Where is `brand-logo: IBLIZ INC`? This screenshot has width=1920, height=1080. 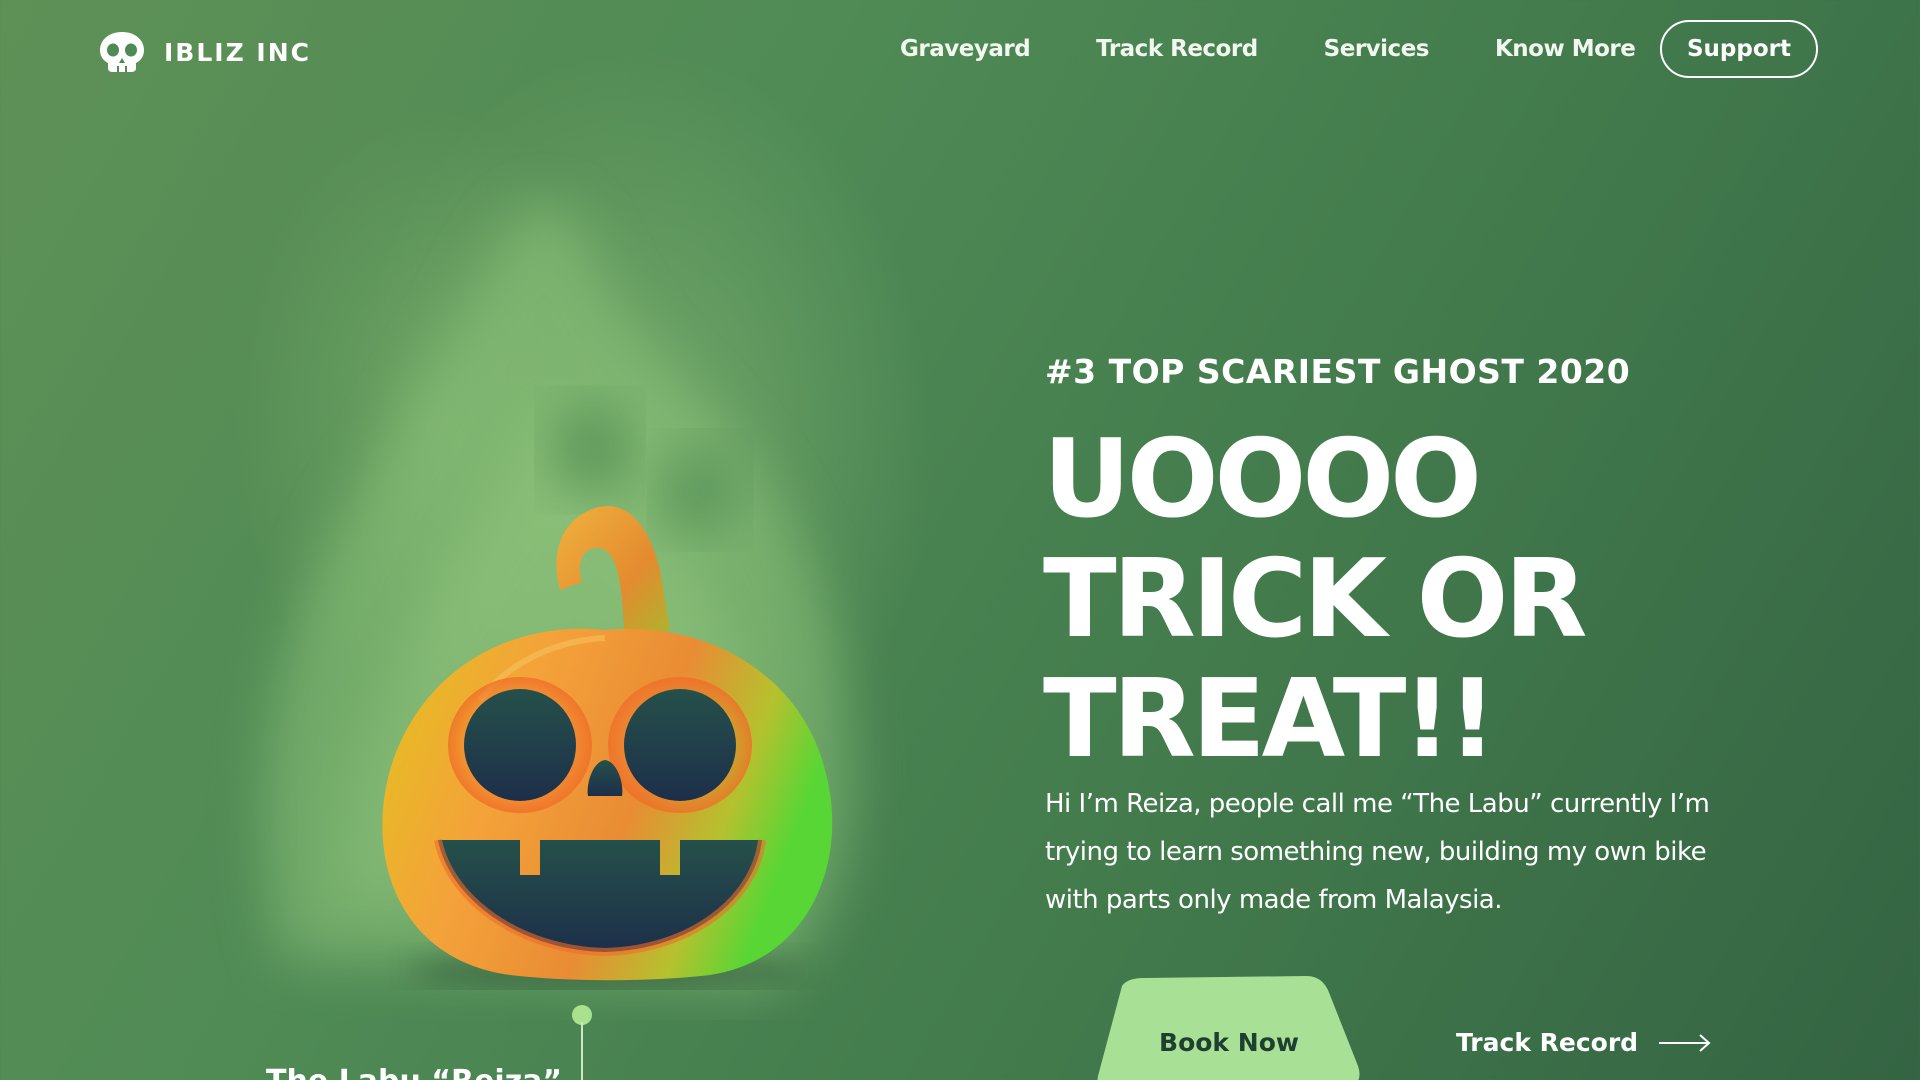 brand-logo: IBLIZ INC is located at coordinates (204, 52).